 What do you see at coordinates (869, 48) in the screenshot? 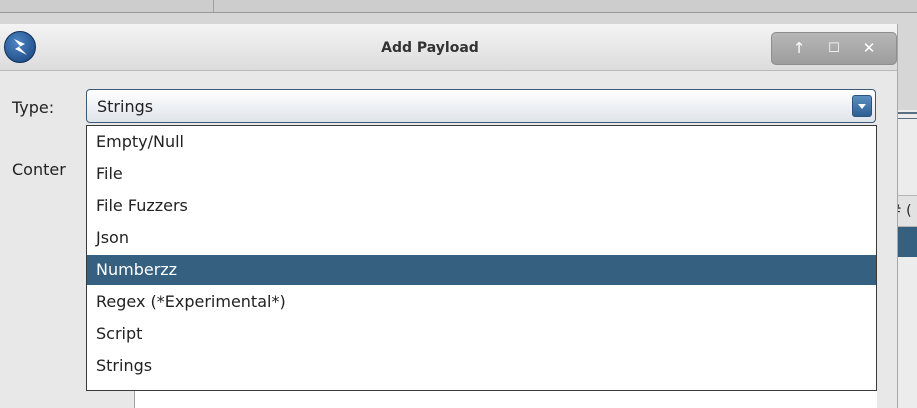
I see `close-button: ✕` at bounding box center [869, 48].